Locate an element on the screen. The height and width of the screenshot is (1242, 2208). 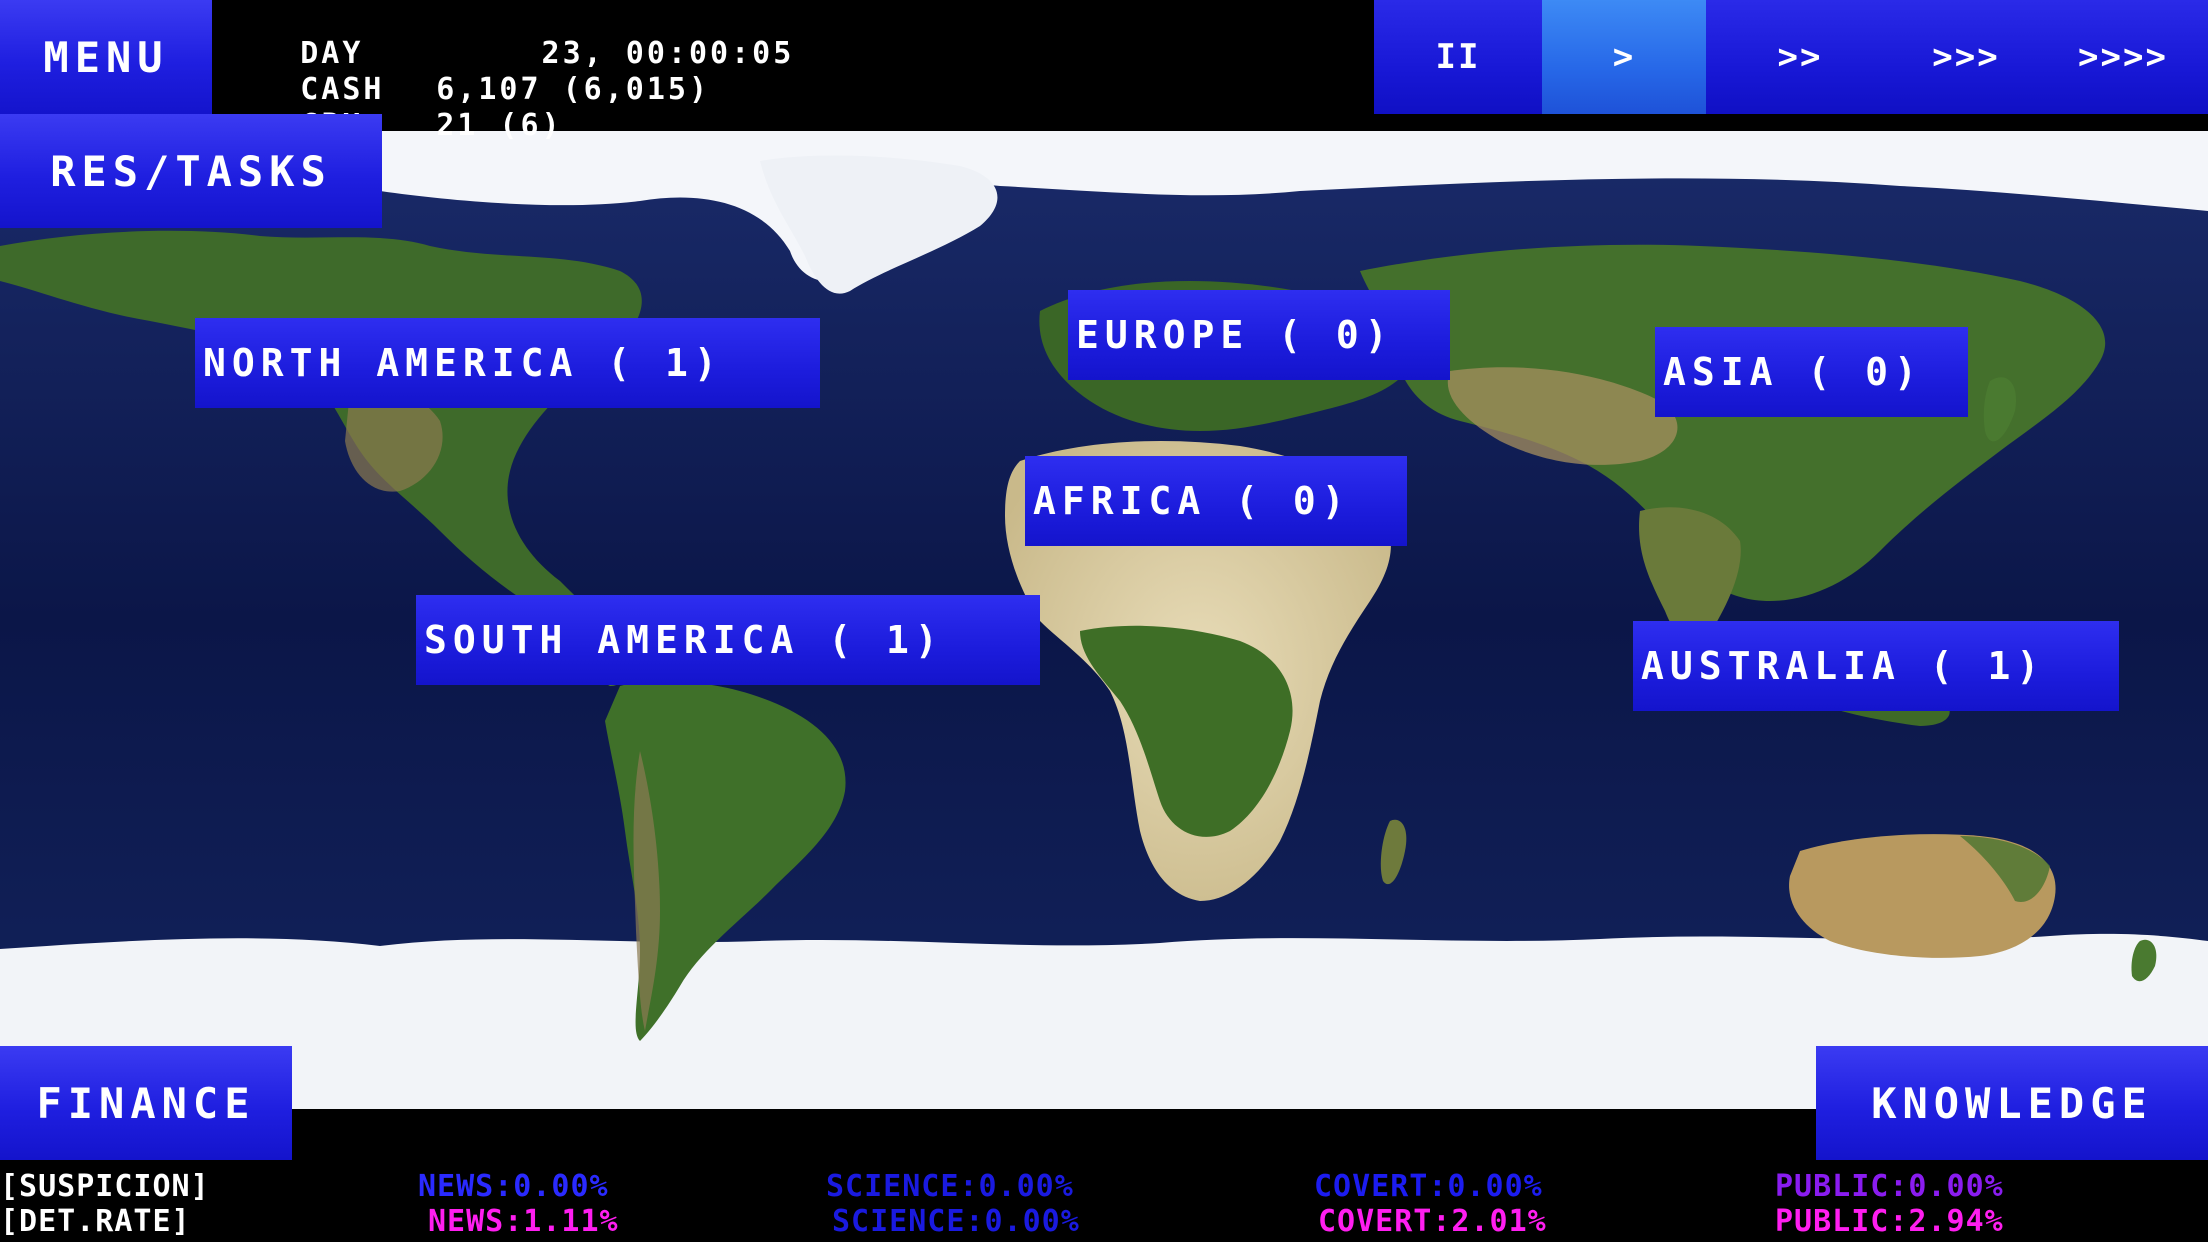
region-north-america-label: NORTH AMERICA ( 1) is located at coordinates (463, 363).